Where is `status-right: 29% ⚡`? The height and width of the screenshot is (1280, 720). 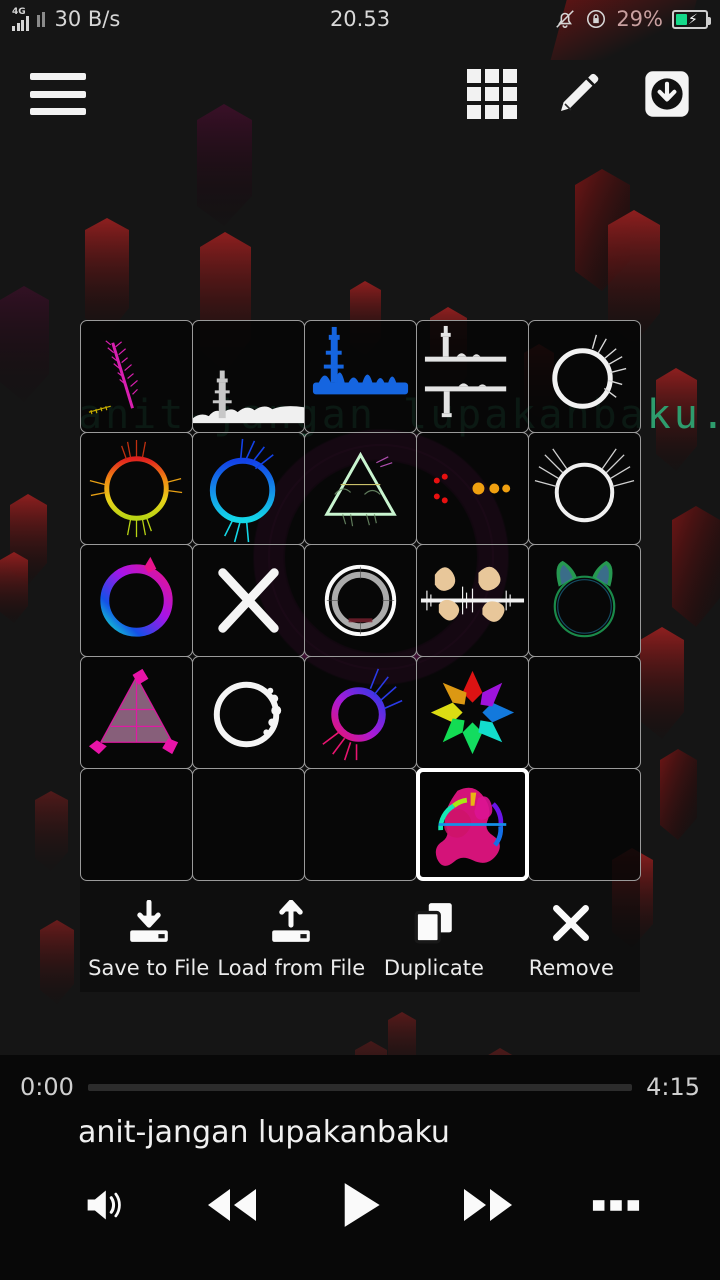 status-right: 29% ⚡ is located at coordinates (632, 19).